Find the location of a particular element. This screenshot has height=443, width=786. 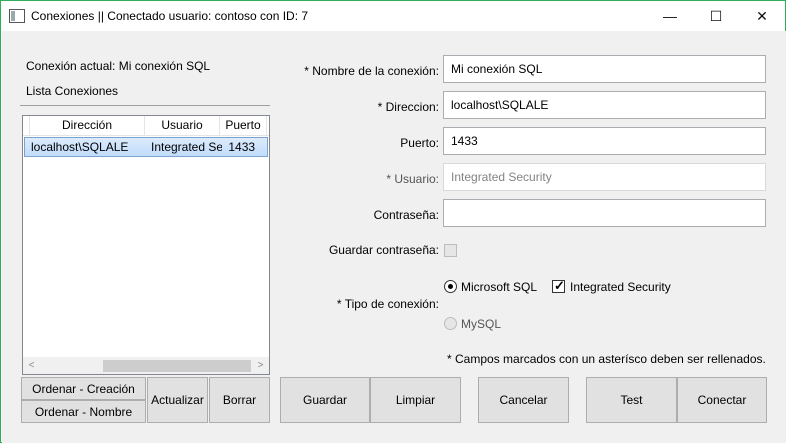

sort-creation-button: Ordenar - Creación is located at coordinates (83, 388).